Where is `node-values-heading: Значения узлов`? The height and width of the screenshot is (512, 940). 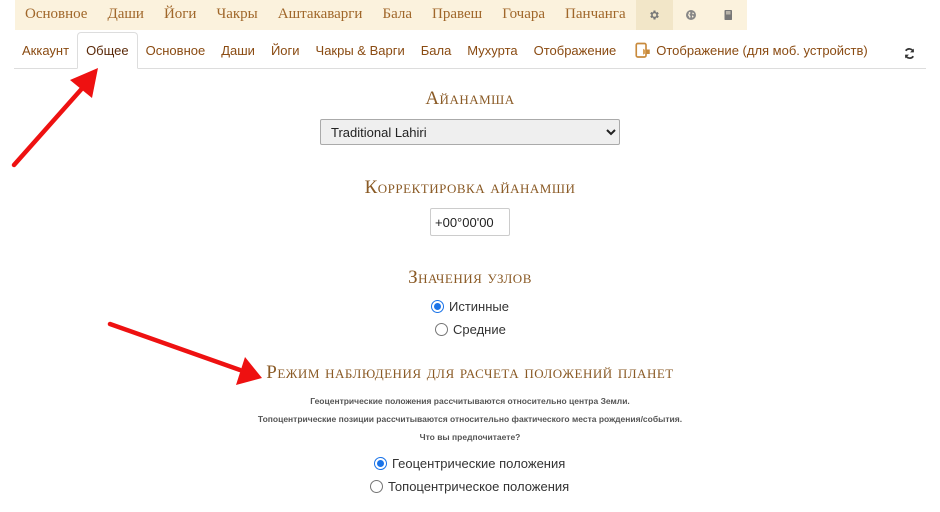 node-values-heading: Значения узлов is located at coordinates (470, 277).